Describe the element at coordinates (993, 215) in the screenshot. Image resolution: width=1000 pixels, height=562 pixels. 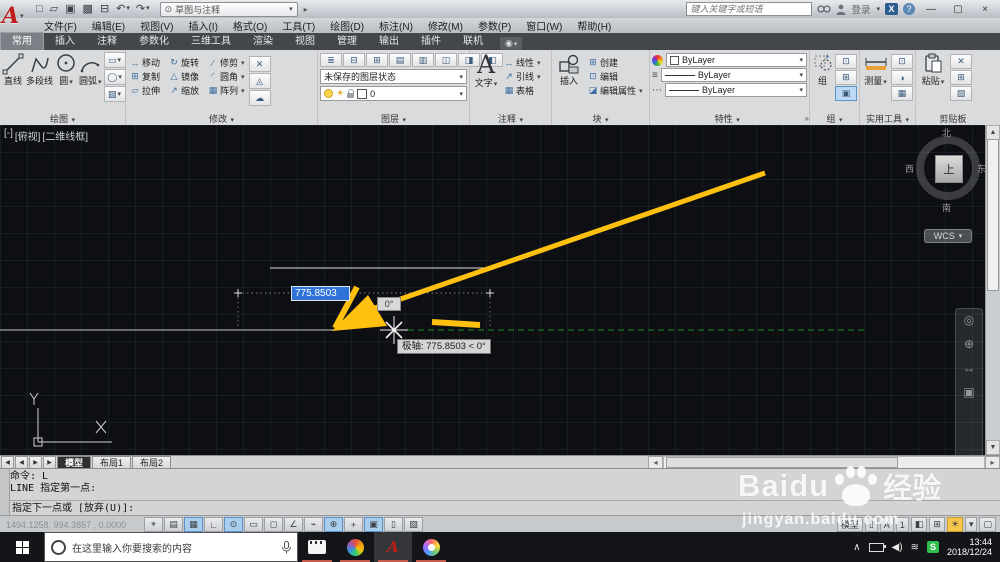
I see `vertical-scroll-thumb` at that location.